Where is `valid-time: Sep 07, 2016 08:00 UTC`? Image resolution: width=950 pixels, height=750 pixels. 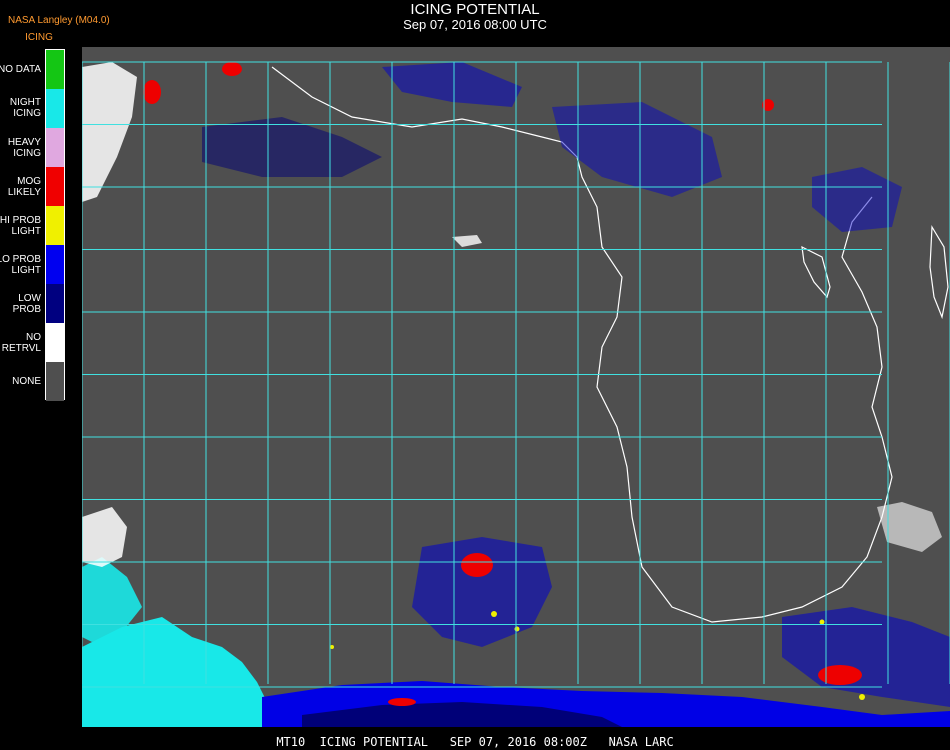 valid-time: Sep 07, 2016 08:00 UTC is located at coordinates (475, 24).